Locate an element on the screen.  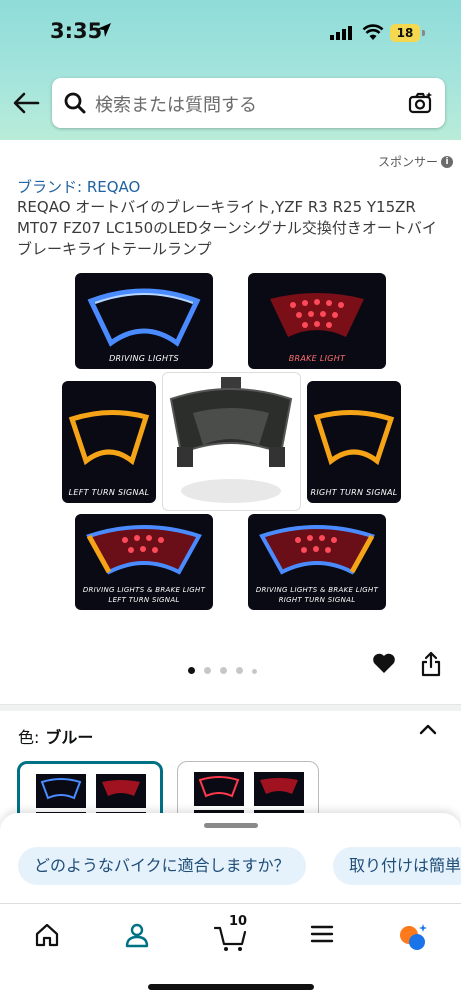
caption-combo-left-2: LEFT TURN SIGNAL is located at coordinates (144, 600).